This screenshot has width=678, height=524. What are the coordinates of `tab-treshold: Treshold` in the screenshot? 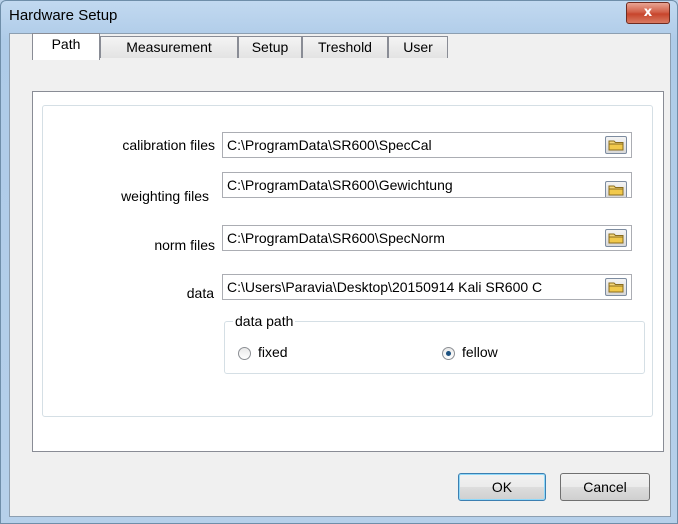 It's located at (345, 47).